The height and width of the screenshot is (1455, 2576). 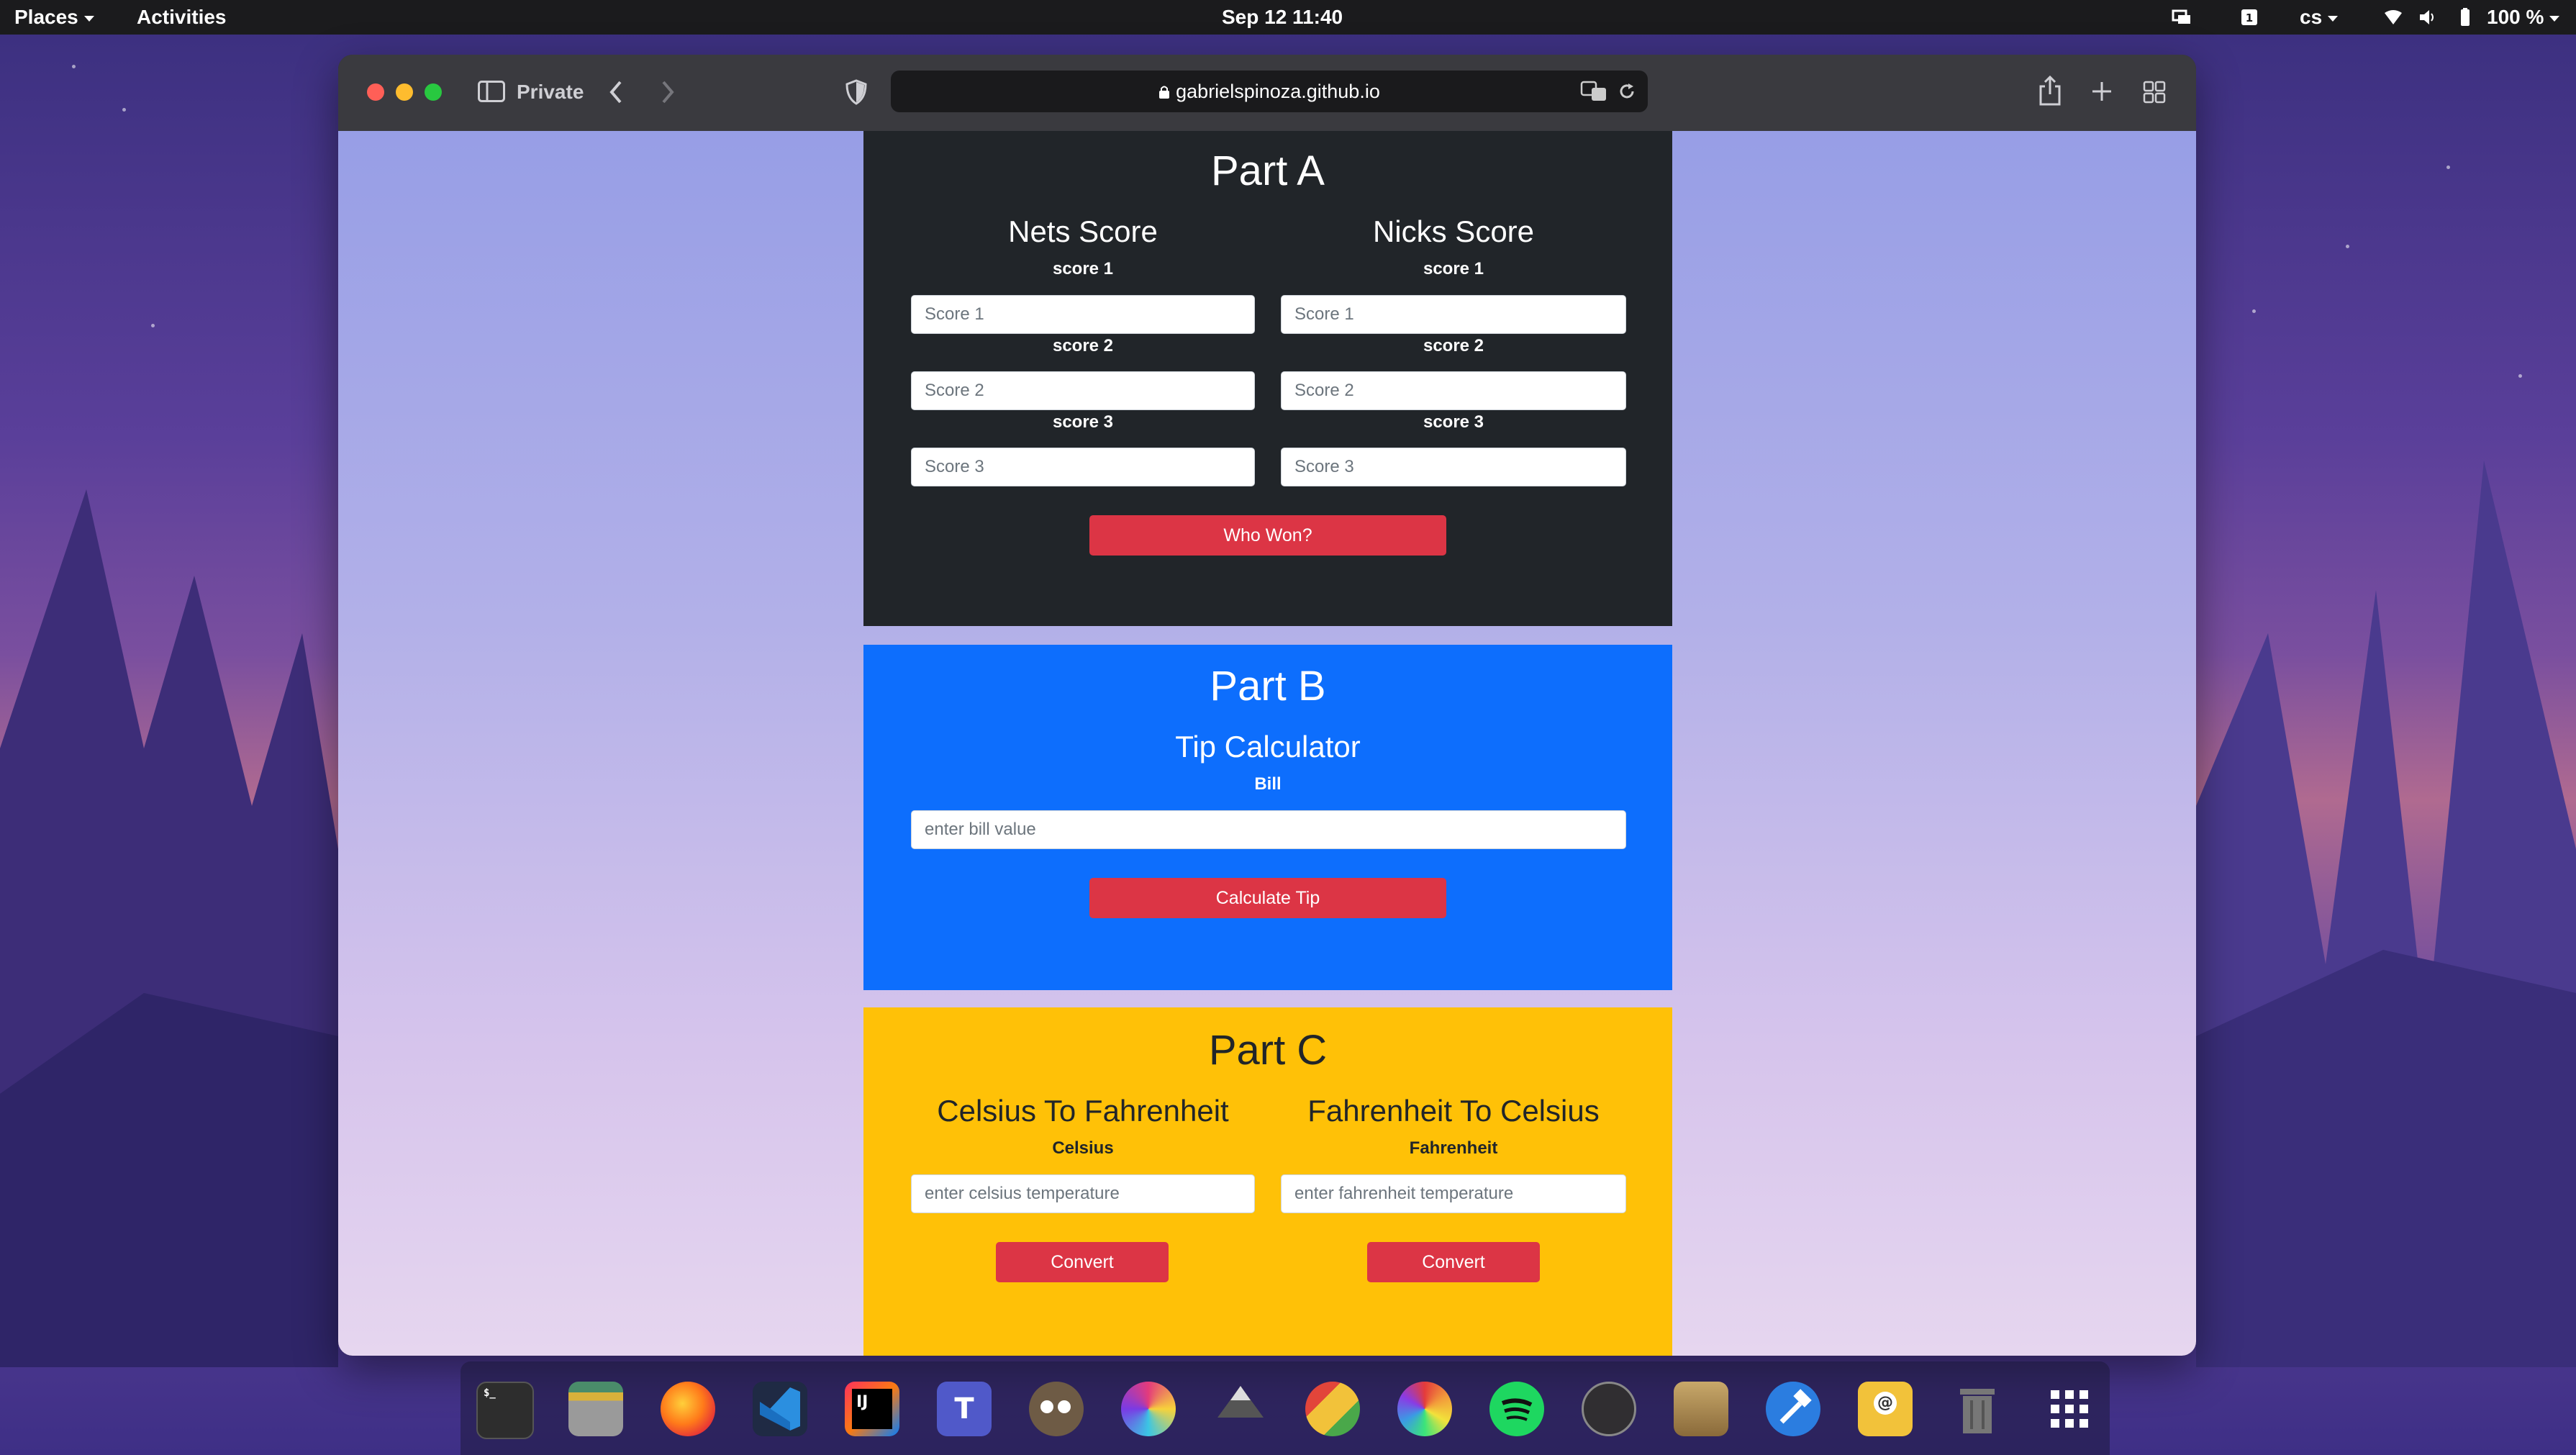 What do you see at coordinates (1083, 268) in the screenshot?
I see `nets-score-1-label: score 1` at bounding box center [1083, 268].